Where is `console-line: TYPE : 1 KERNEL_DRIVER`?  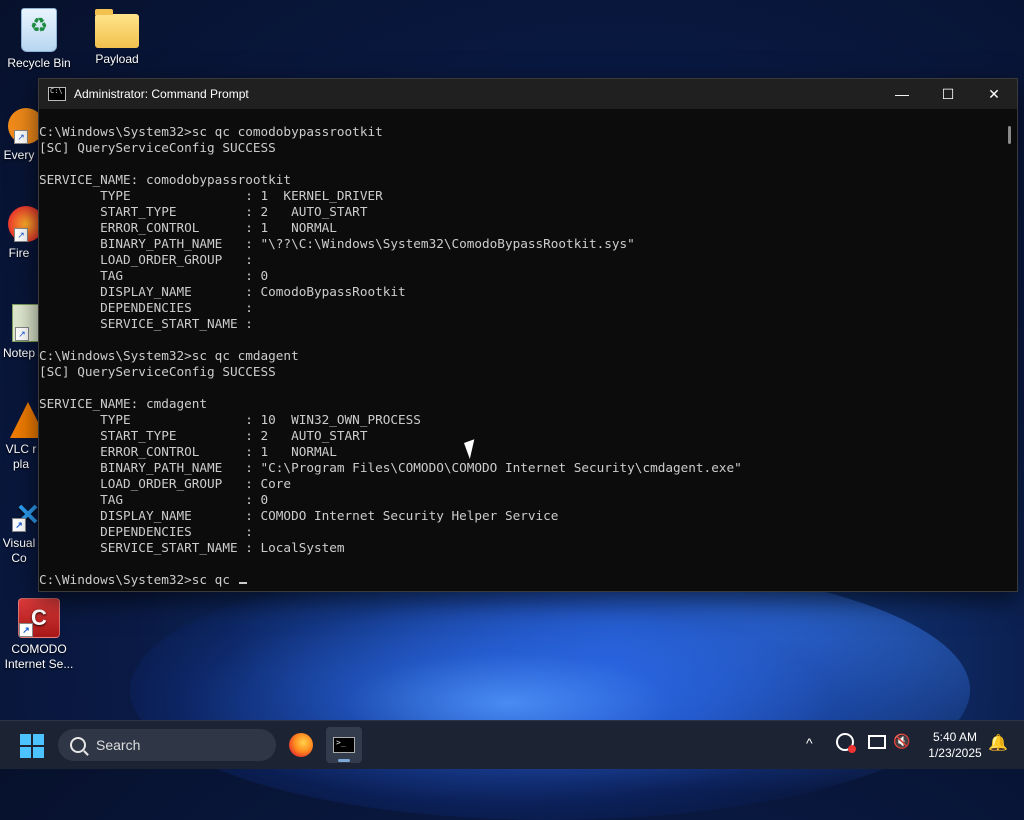
console-line: TYPE : 1 KERNEL_DRIVER is located at coordinates (211, 195).